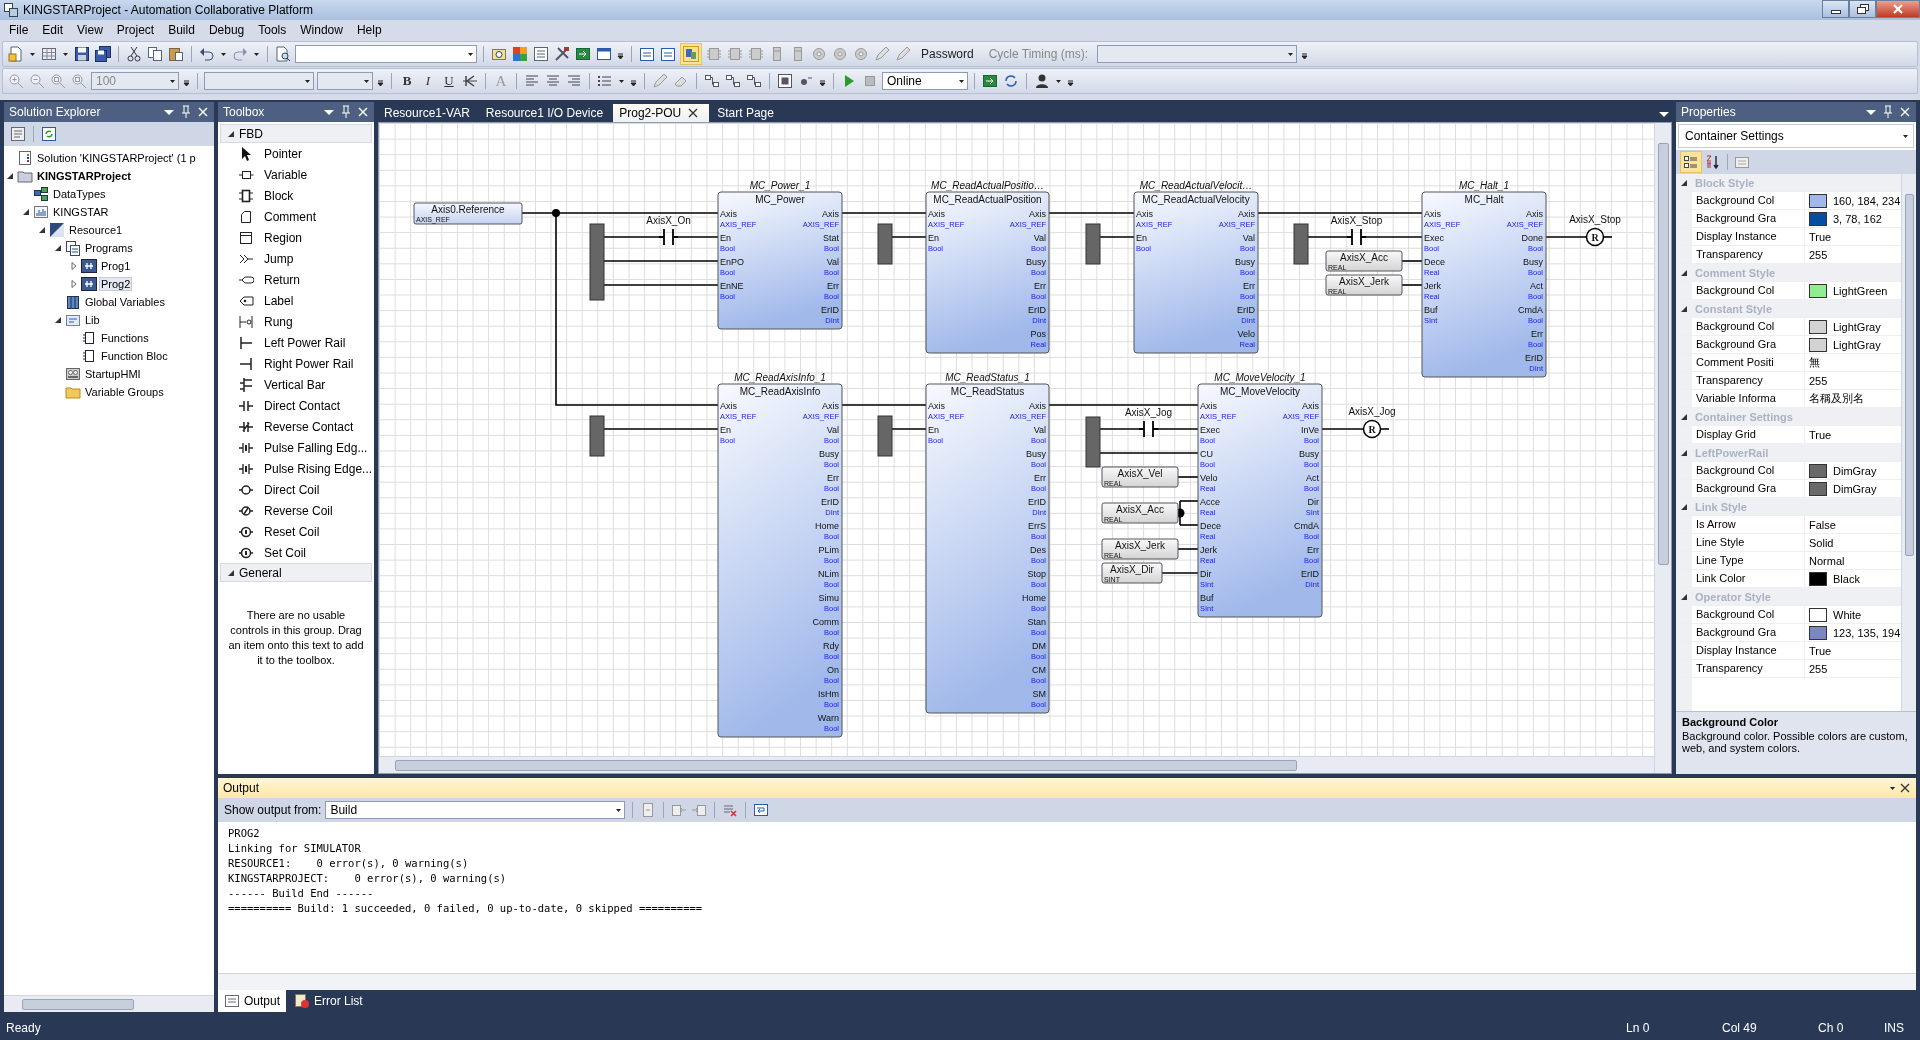 The width and height of the screenshot is (1920, 1040). What do you see at coordinates (124, 392) in the screenshot?
I see `tree-item: Variable Groups` at bounding box center [124, 392].